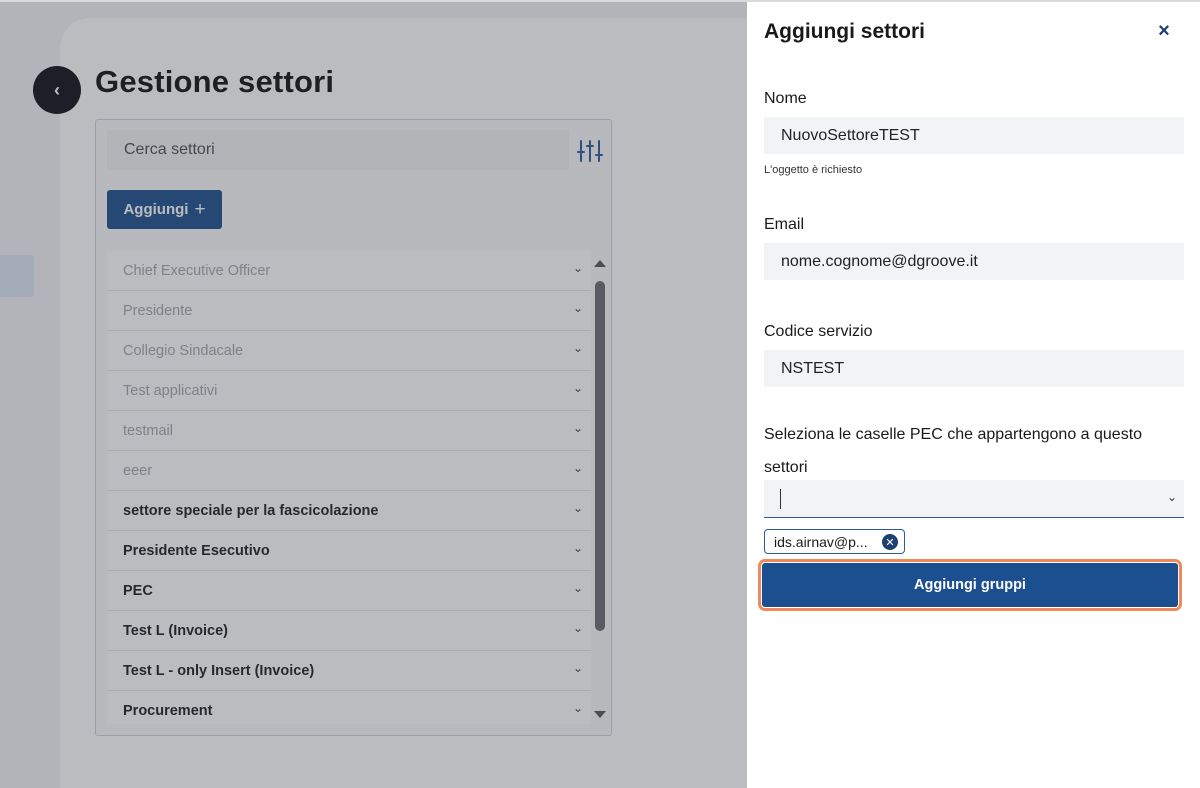 This screenshot has width=1200, height=788. I want to click on nome-input, so click(974, 135).